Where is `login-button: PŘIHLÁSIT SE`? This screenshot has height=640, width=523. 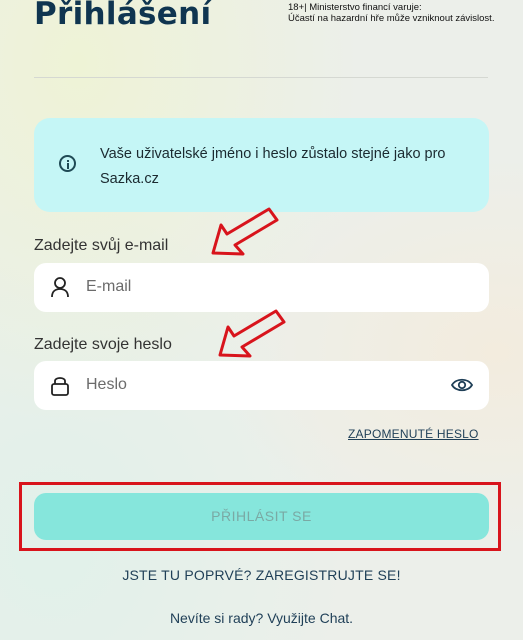 login-button: PŘIHLÁSIT SE is located at coordinates (261, 516).